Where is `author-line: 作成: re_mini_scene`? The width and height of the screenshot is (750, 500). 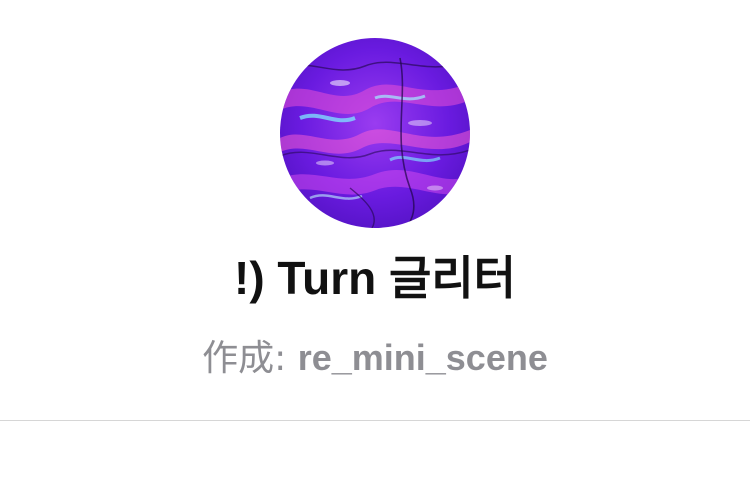
author-line: 作成: re_mini_scene is located at coordinates (375, 358).